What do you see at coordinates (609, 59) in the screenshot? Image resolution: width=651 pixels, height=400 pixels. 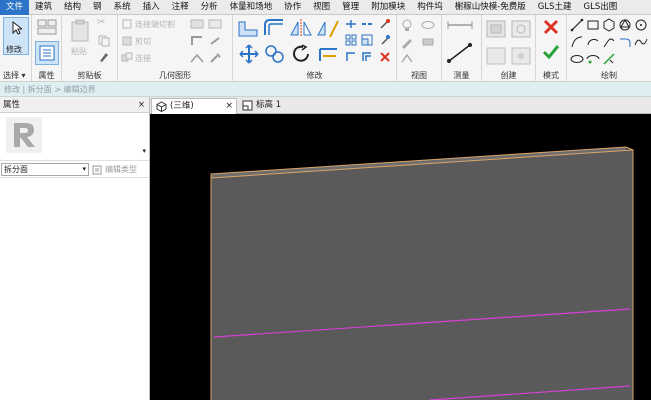 I see `pick-lines-icon` at bounding box center [609, 59].